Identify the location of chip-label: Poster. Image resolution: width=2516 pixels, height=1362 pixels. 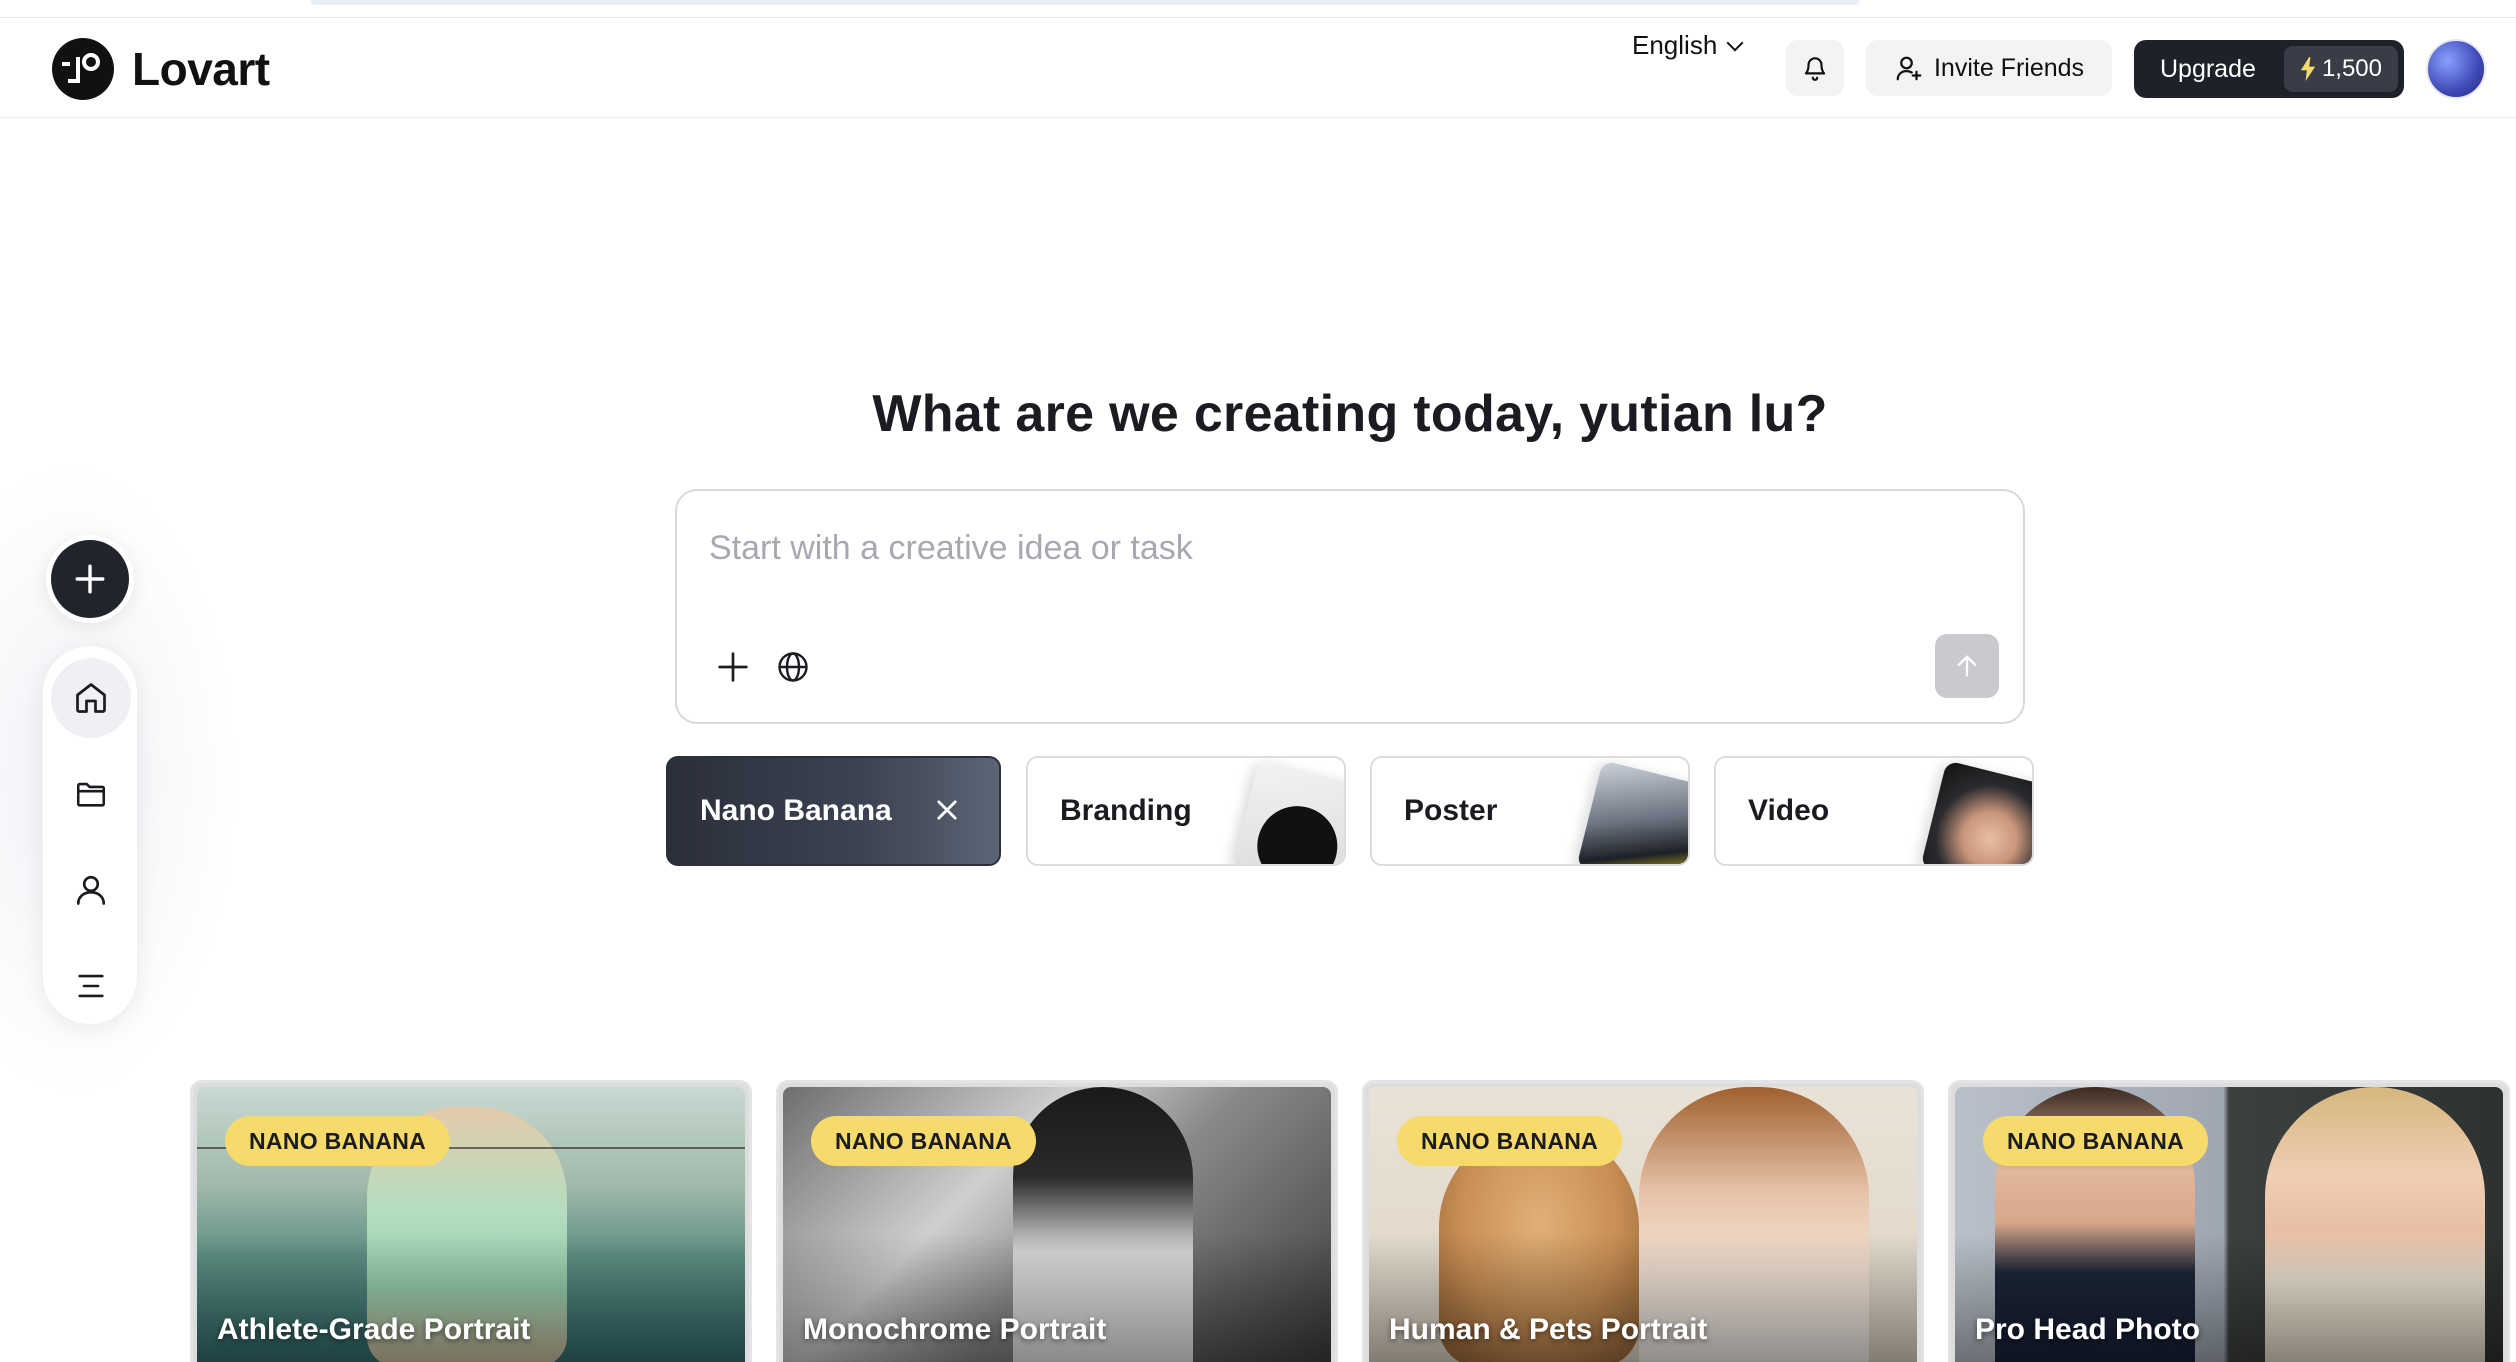
(1451, 810).